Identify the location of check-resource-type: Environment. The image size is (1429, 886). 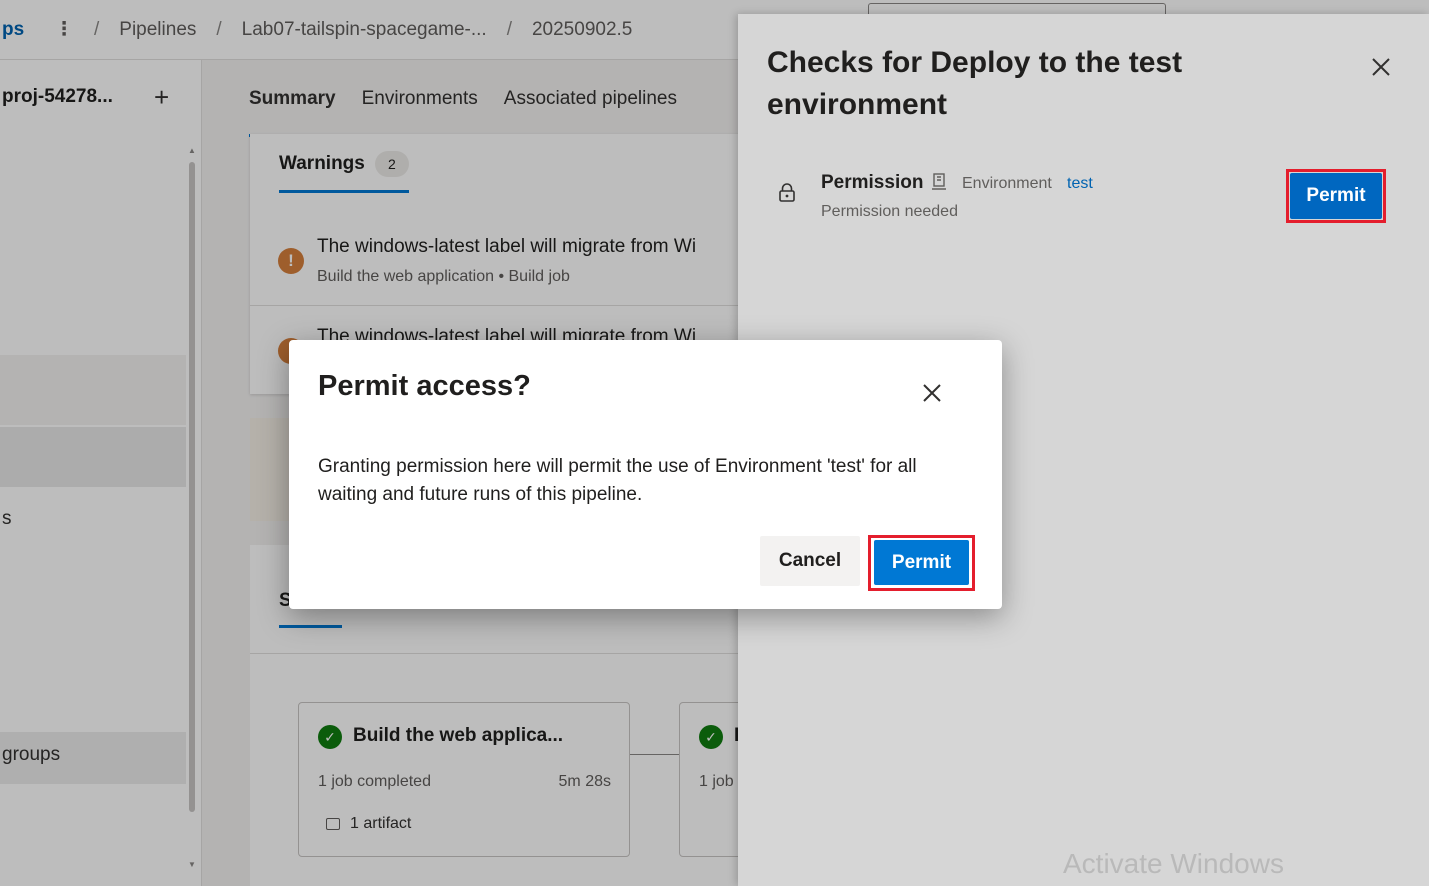
(1007, 183).